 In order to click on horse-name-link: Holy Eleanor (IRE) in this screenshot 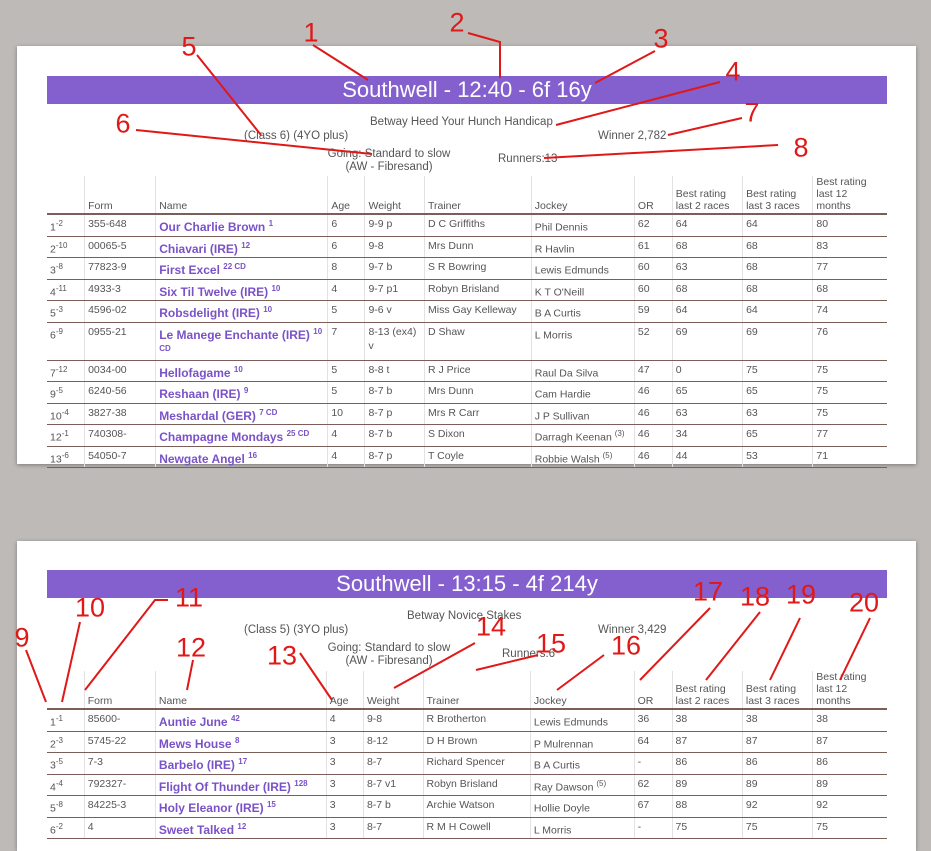, I will do `click(211, 808)`.